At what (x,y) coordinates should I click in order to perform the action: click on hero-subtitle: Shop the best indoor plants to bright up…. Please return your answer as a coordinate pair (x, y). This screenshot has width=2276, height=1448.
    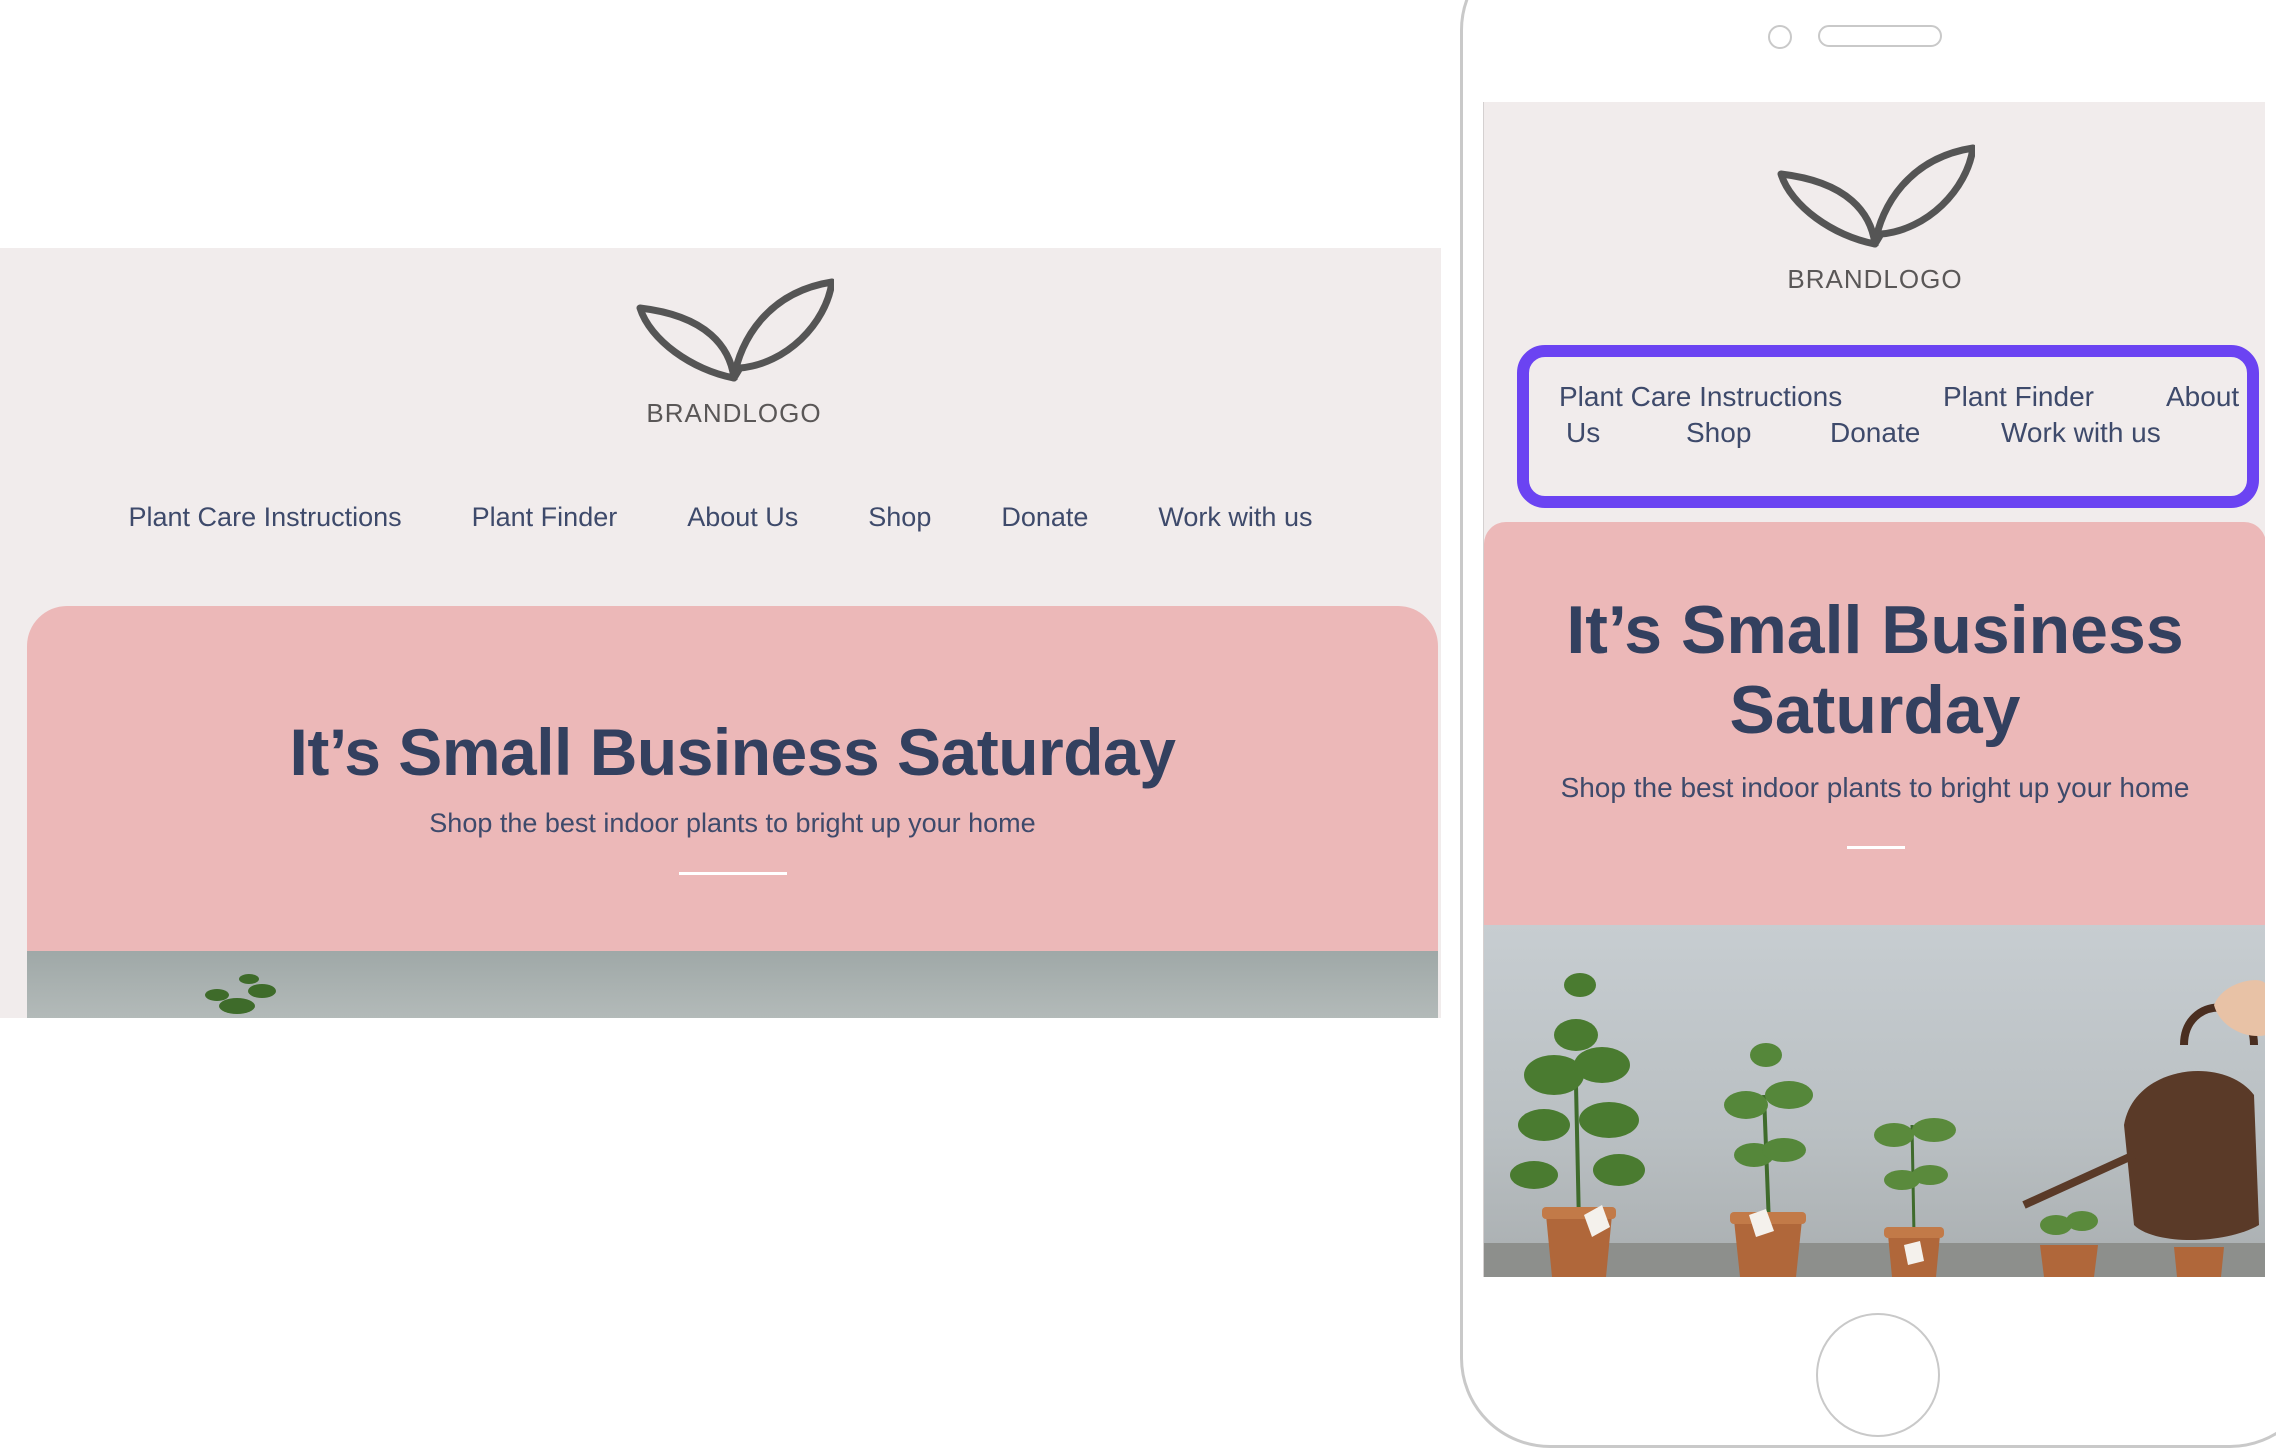
    Looking at the image, I should click on (732, 823).